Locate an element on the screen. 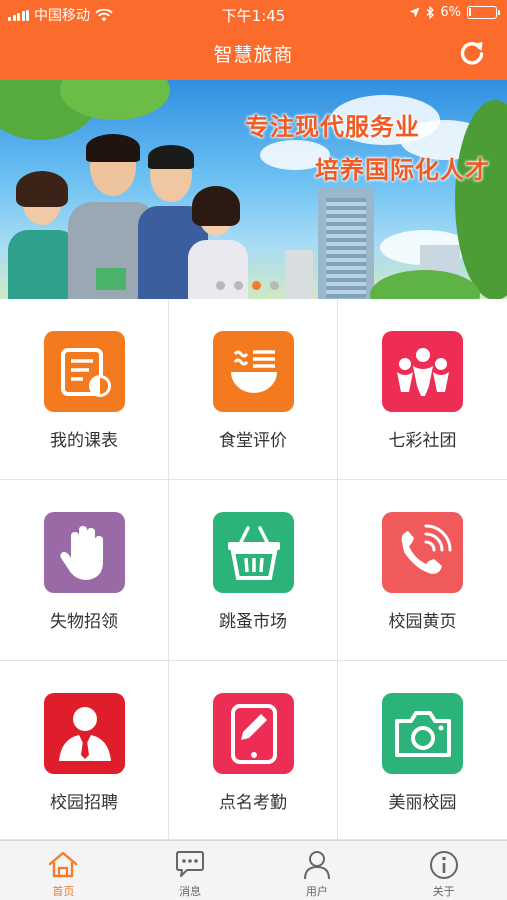  grid-item-lost-found: 失物招领 is located at coordinates (84, 570).